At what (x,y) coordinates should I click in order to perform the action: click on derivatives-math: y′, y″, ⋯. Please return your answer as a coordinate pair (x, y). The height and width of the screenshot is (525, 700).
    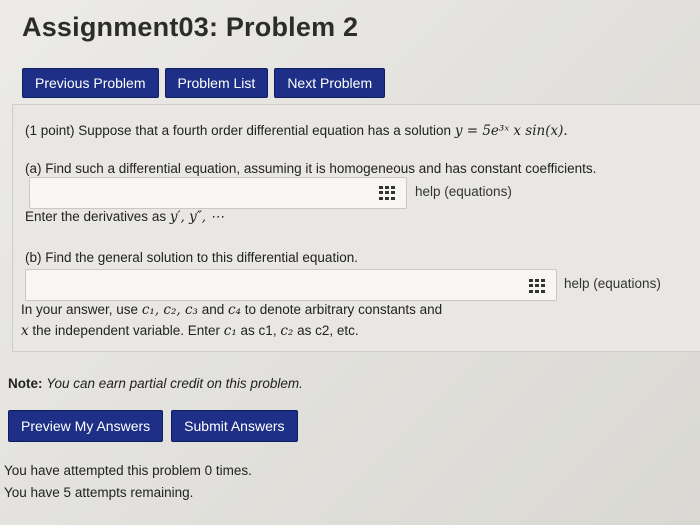
    Looking at the image, I should click on (196, 217).